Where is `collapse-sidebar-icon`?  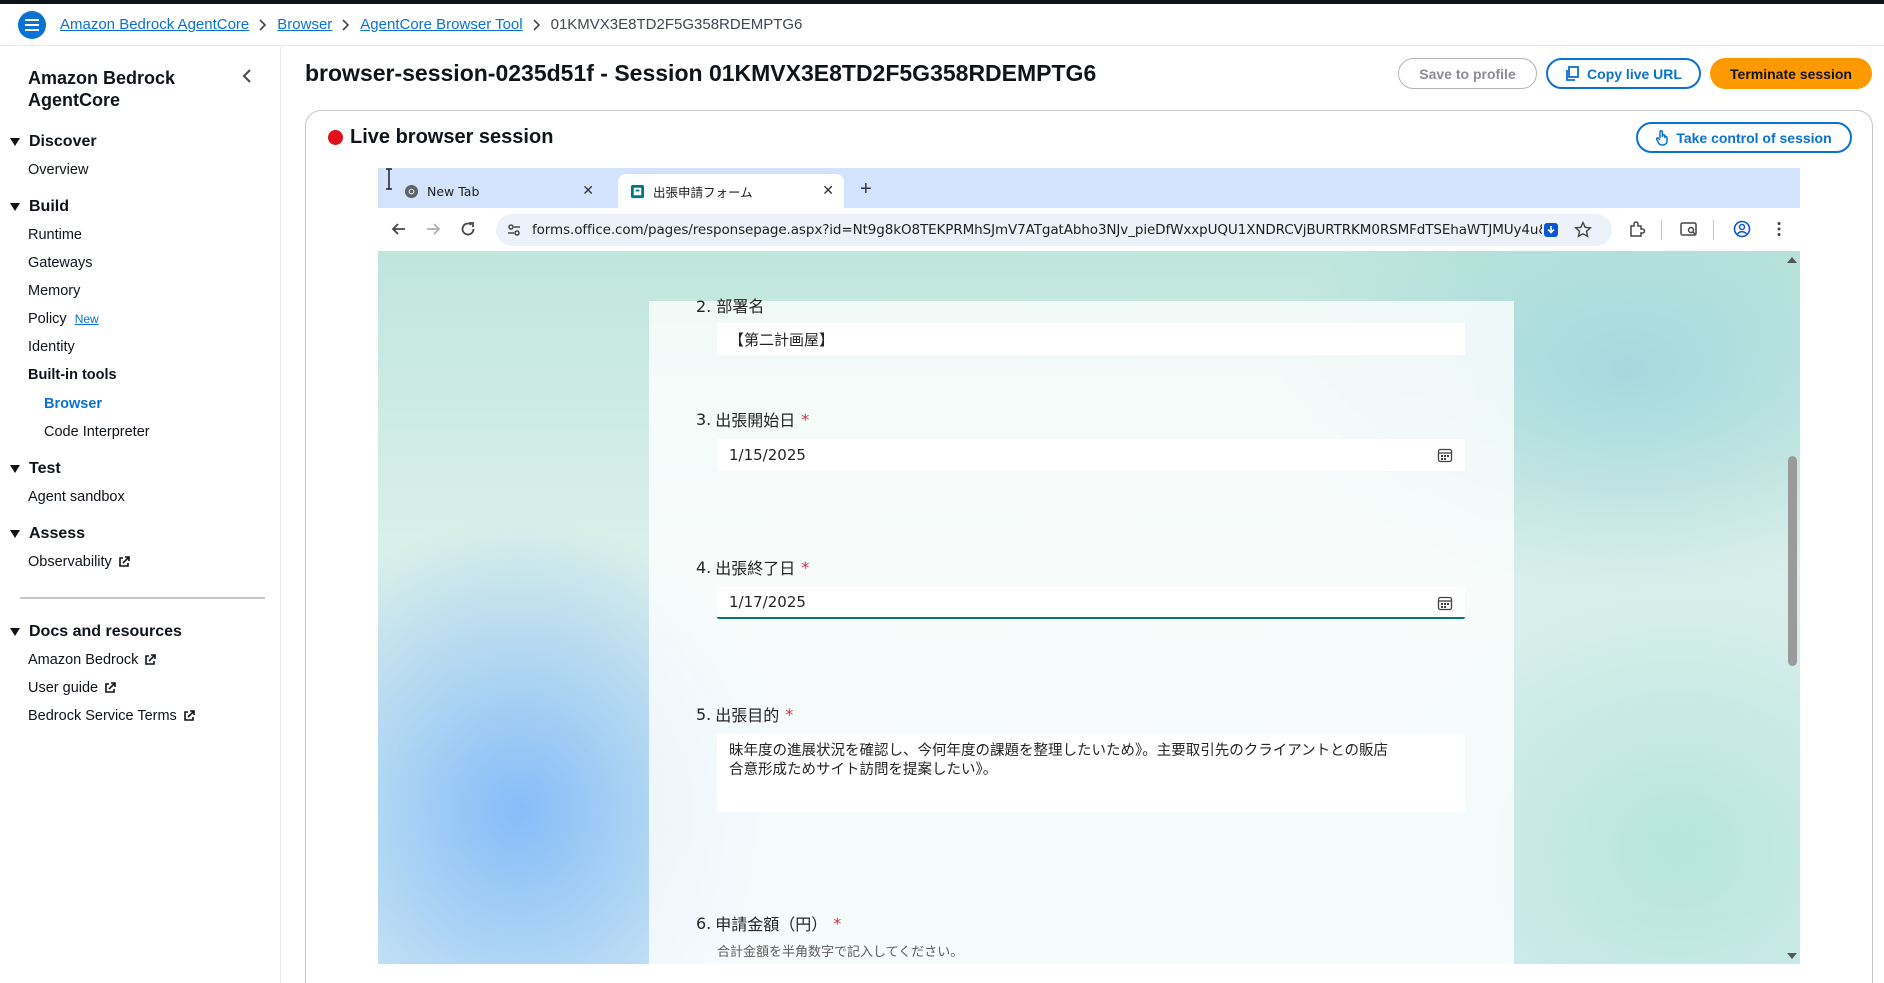 collapse-sidebar-icon is located at coordinates (250, 78).